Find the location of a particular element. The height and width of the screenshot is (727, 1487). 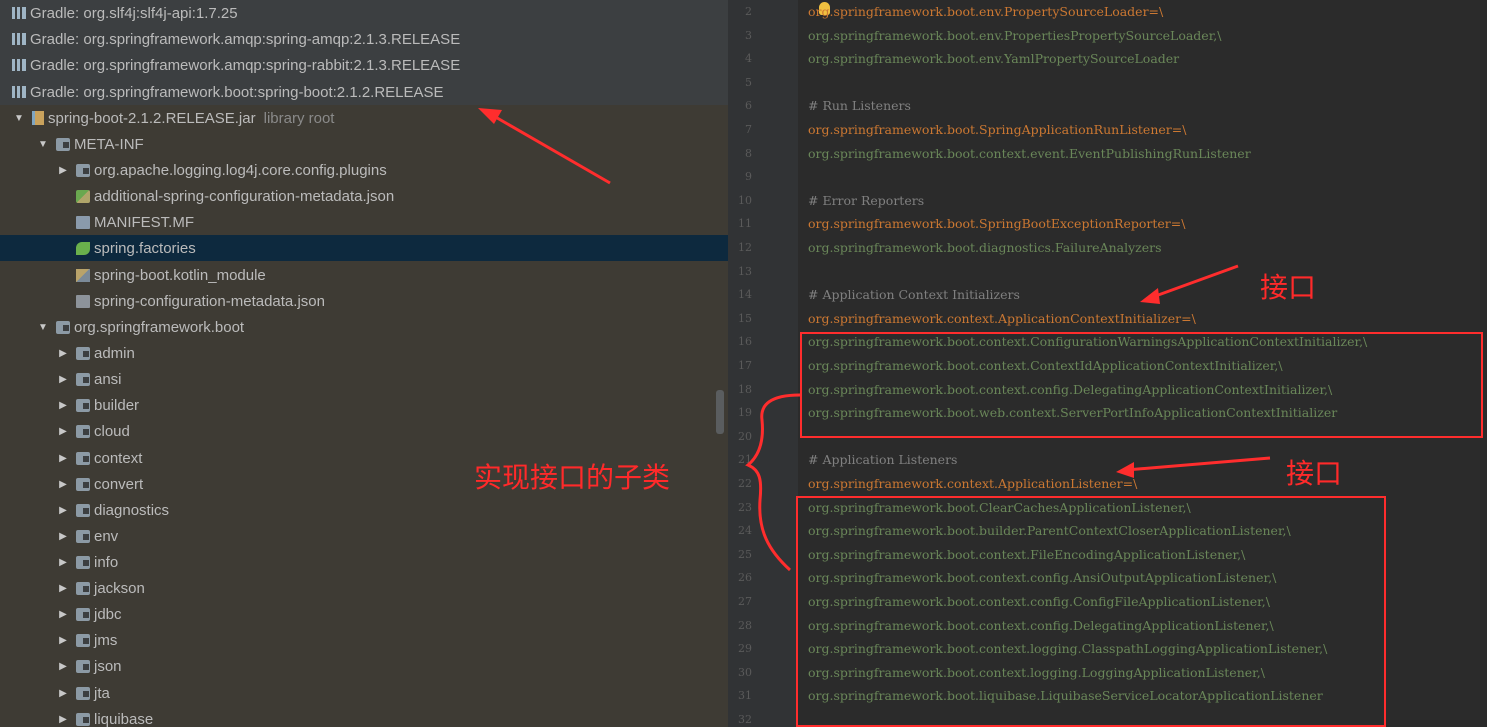

line-number: 25 is located at coordinates (745, 554).